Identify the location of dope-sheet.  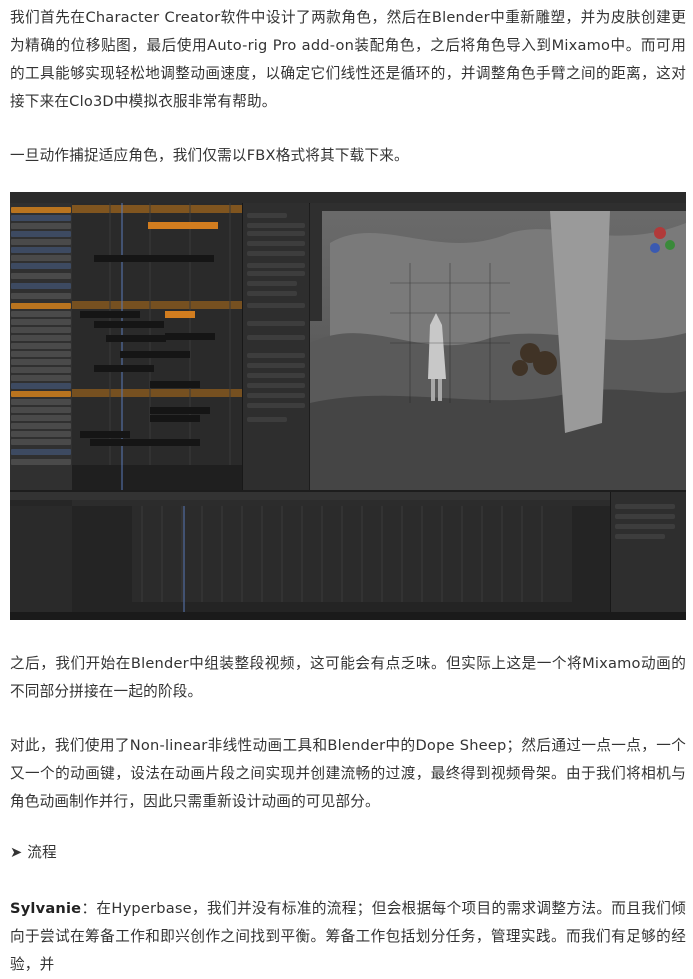
(310, 556).